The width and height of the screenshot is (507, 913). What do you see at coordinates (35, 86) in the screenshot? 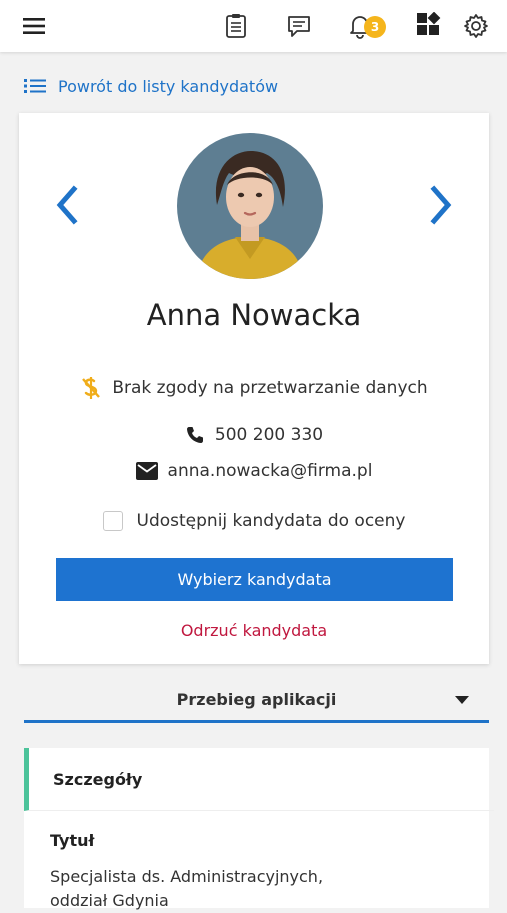
I see `list-icon` at bounding box center [35, 86].